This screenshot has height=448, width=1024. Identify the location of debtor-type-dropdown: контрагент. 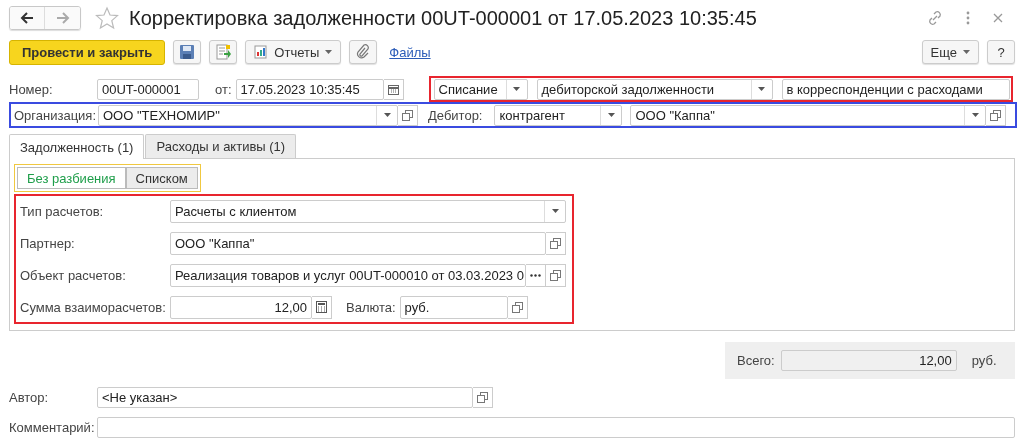
(558, 115).